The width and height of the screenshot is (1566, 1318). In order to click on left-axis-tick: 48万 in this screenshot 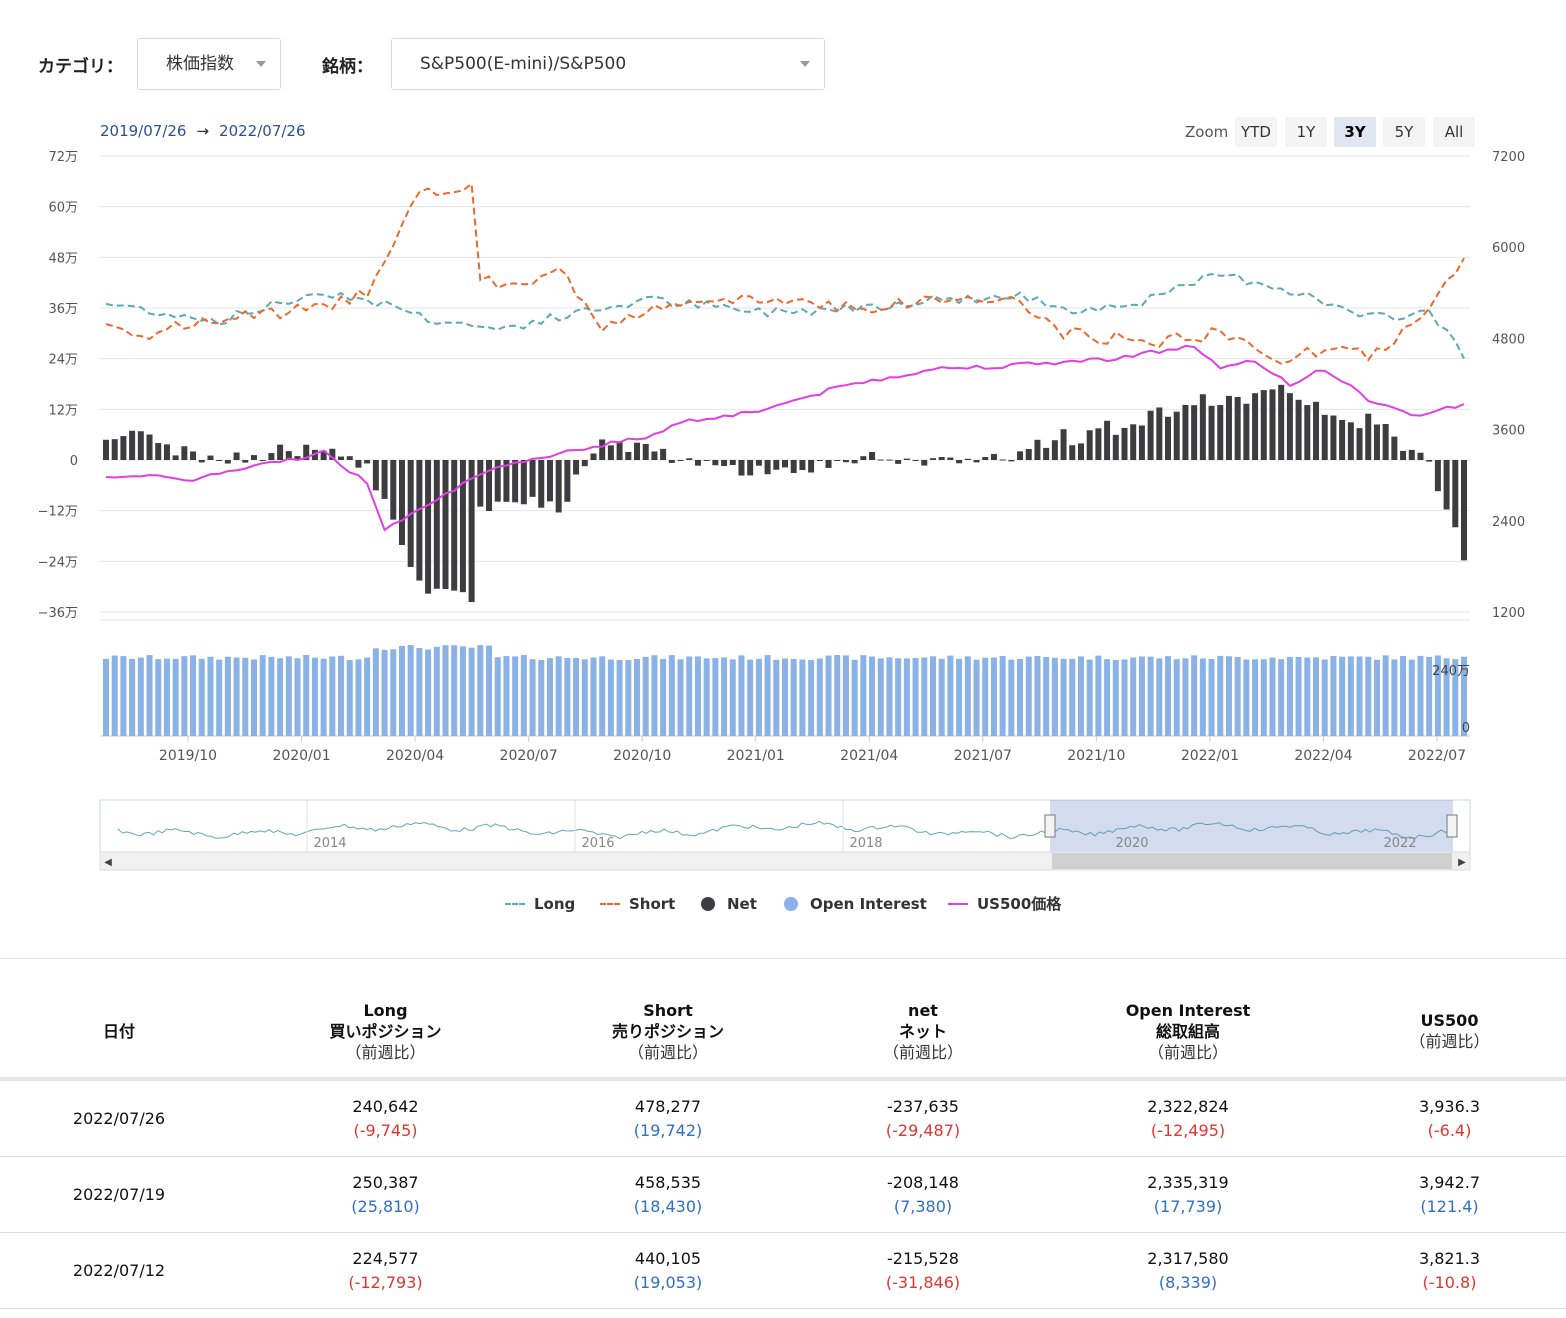, I will do `click(63, 258)`.